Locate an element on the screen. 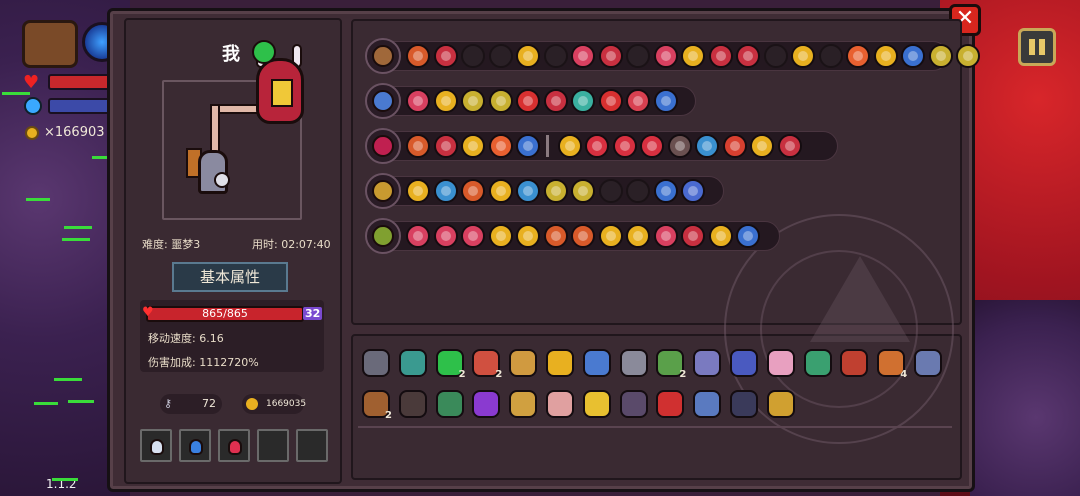 This screenshot has height=496, width=1080. pause-button is located at coordinates (1037, 47).